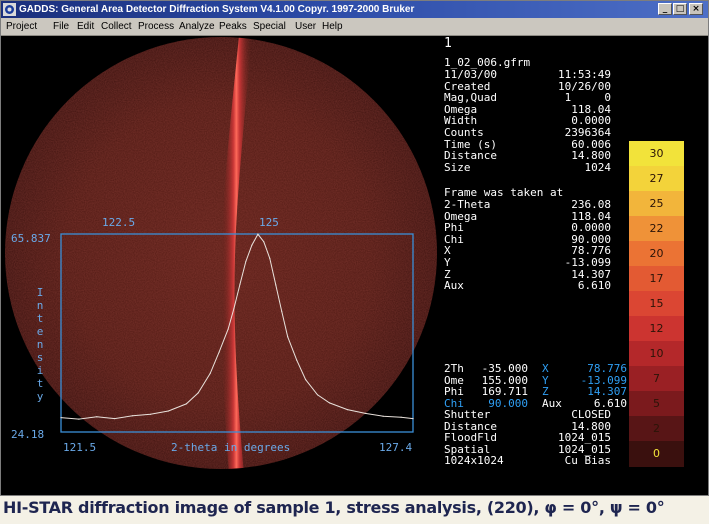  What do you see at coordinates (527, 286) in the screenshot?
I see `info-row: Aux 6.610` at bounding box center [527, 286].